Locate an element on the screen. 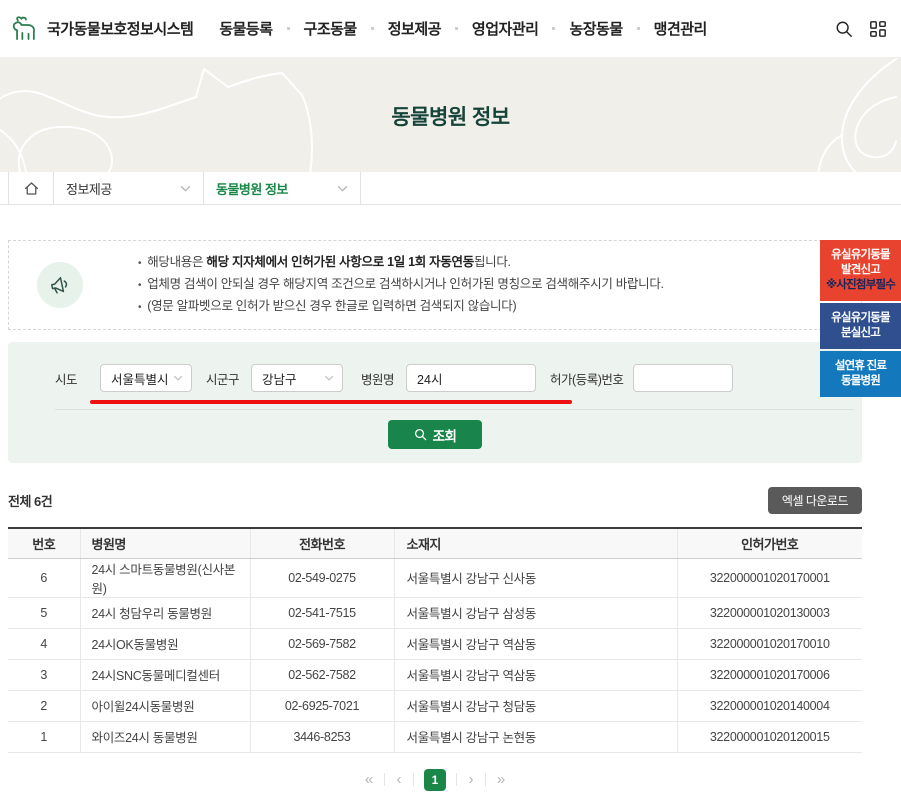 The width and height of the screenshot is (901, 795). main-nav: 동물등록 구조동물 정보제공 영업자관리 농장동물 맹견관리 is located at coordinates (463, 28).